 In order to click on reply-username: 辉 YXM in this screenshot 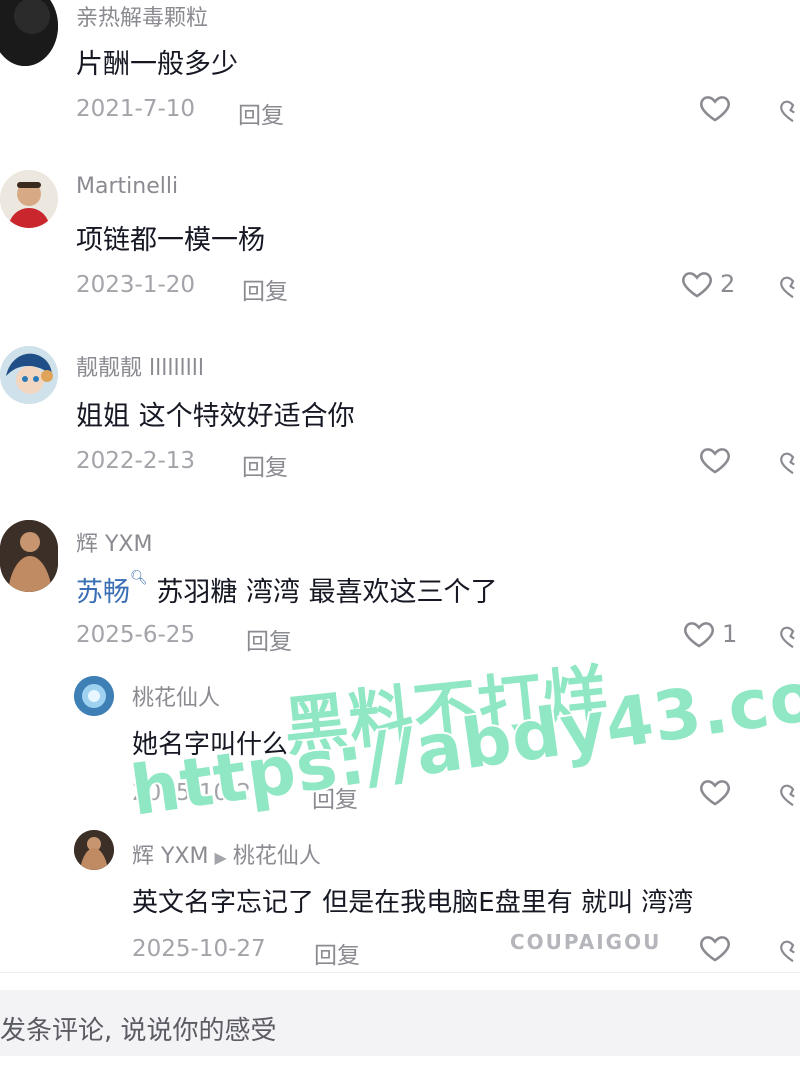, I will do `click(170, 856)`.